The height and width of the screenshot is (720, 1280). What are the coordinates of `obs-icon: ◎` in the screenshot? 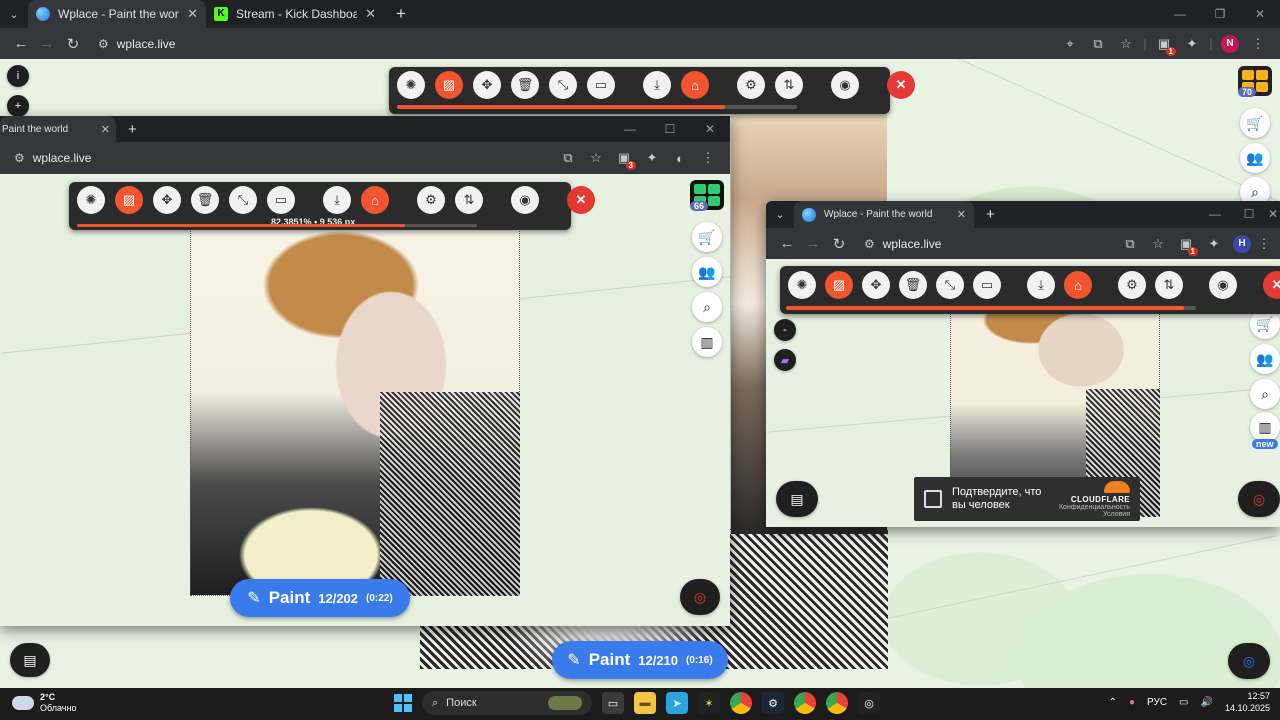 It's located at (869, 703).